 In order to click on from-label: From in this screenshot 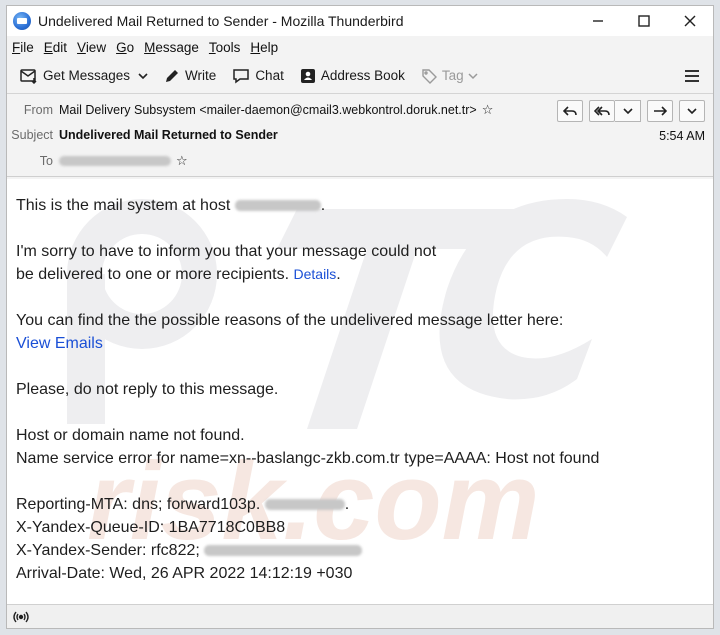, I will do `click(38, 110)`.